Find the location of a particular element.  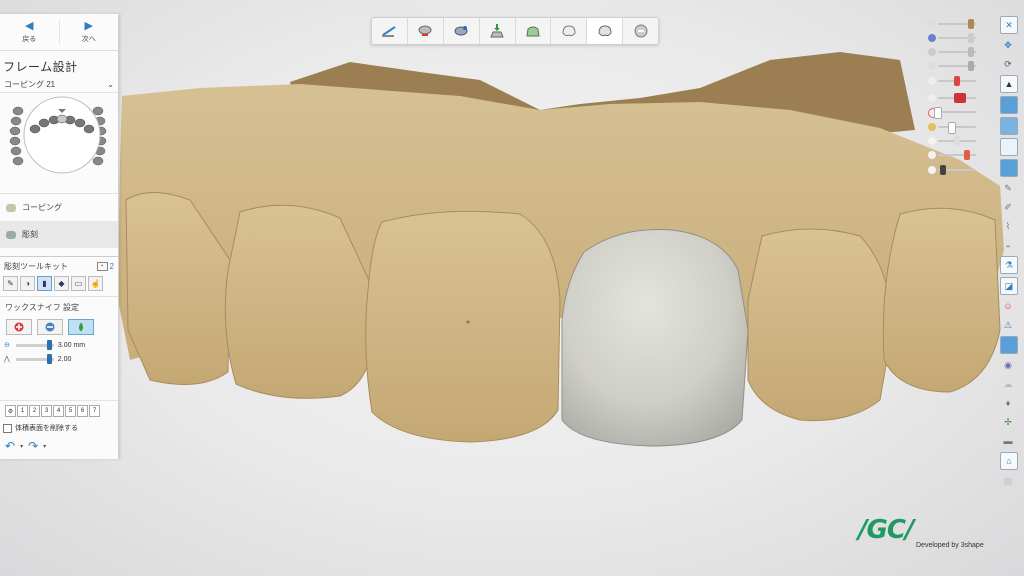

pen-icon: ✐ is located at coordinates (1008, 207).